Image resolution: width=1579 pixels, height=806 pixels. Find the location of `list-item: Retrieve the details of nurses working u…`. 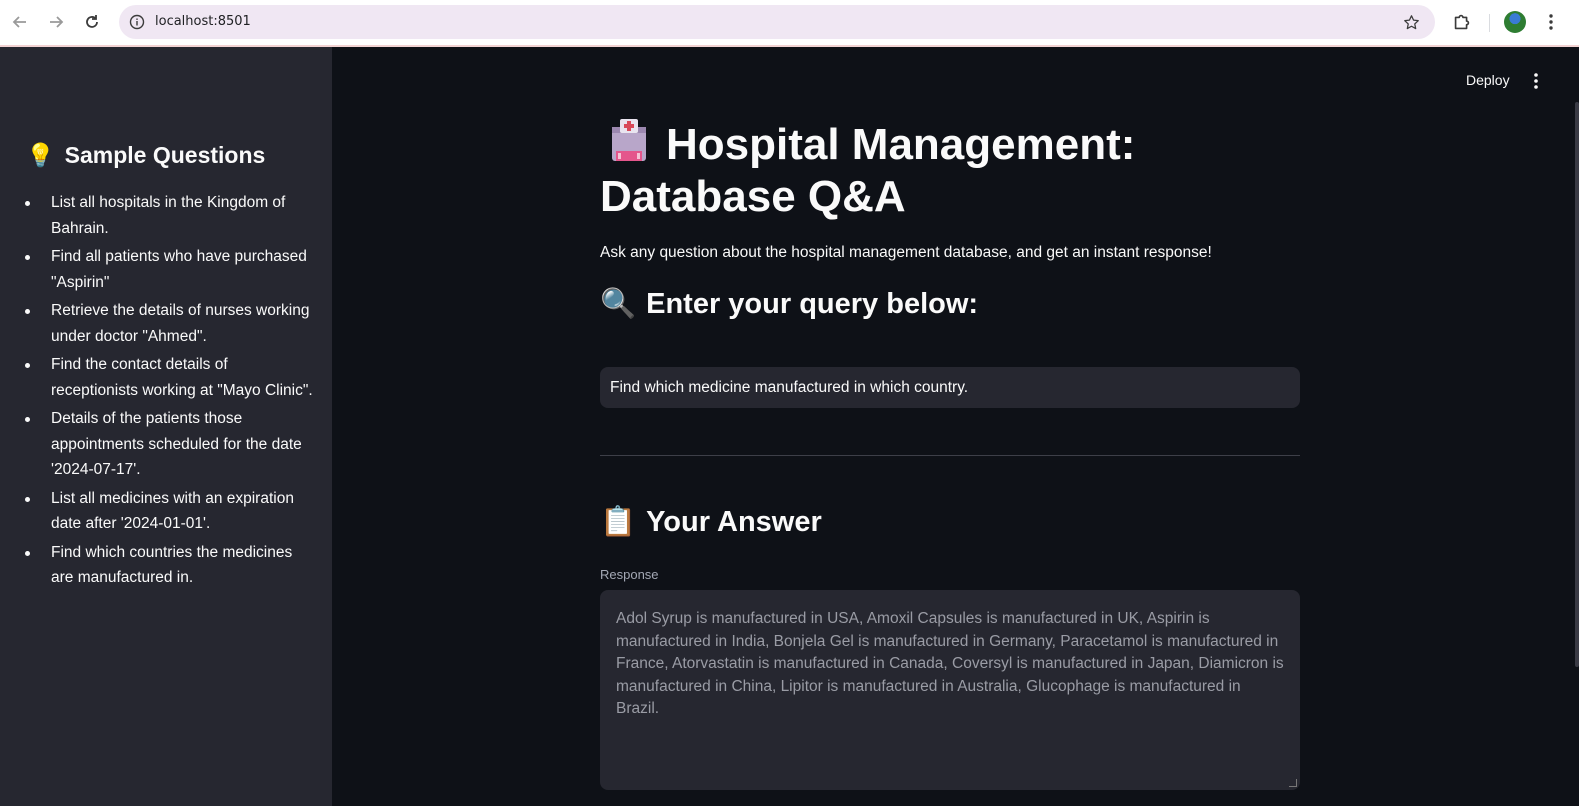

list-item: Retrieve the details of nurses working u… is located at coordinates (170, 323).